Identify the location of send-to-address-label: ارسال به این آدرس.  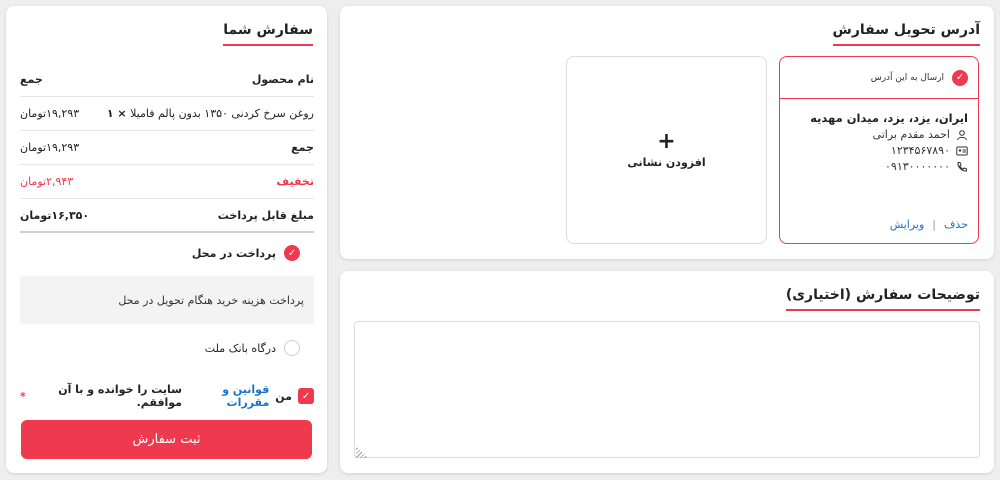
(907, 77).